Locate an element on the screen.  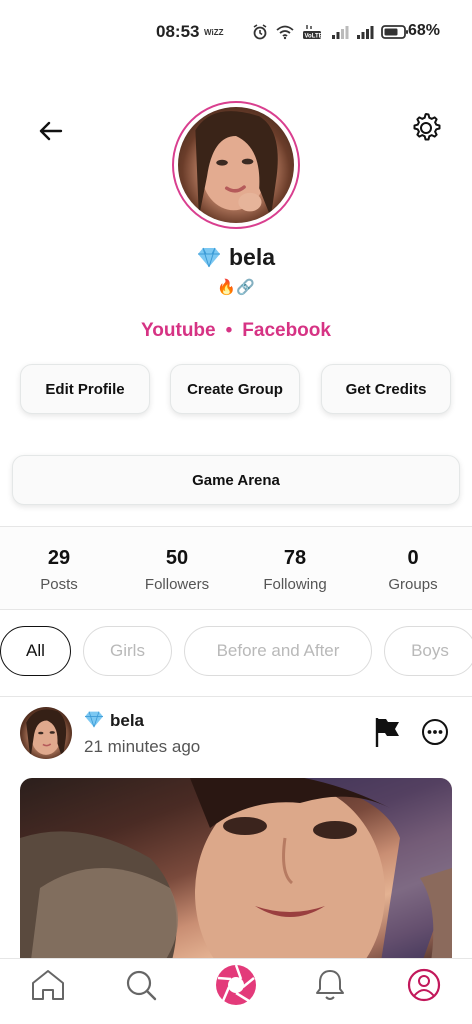
back-arrow-icon is located at coordinates (51, 131).